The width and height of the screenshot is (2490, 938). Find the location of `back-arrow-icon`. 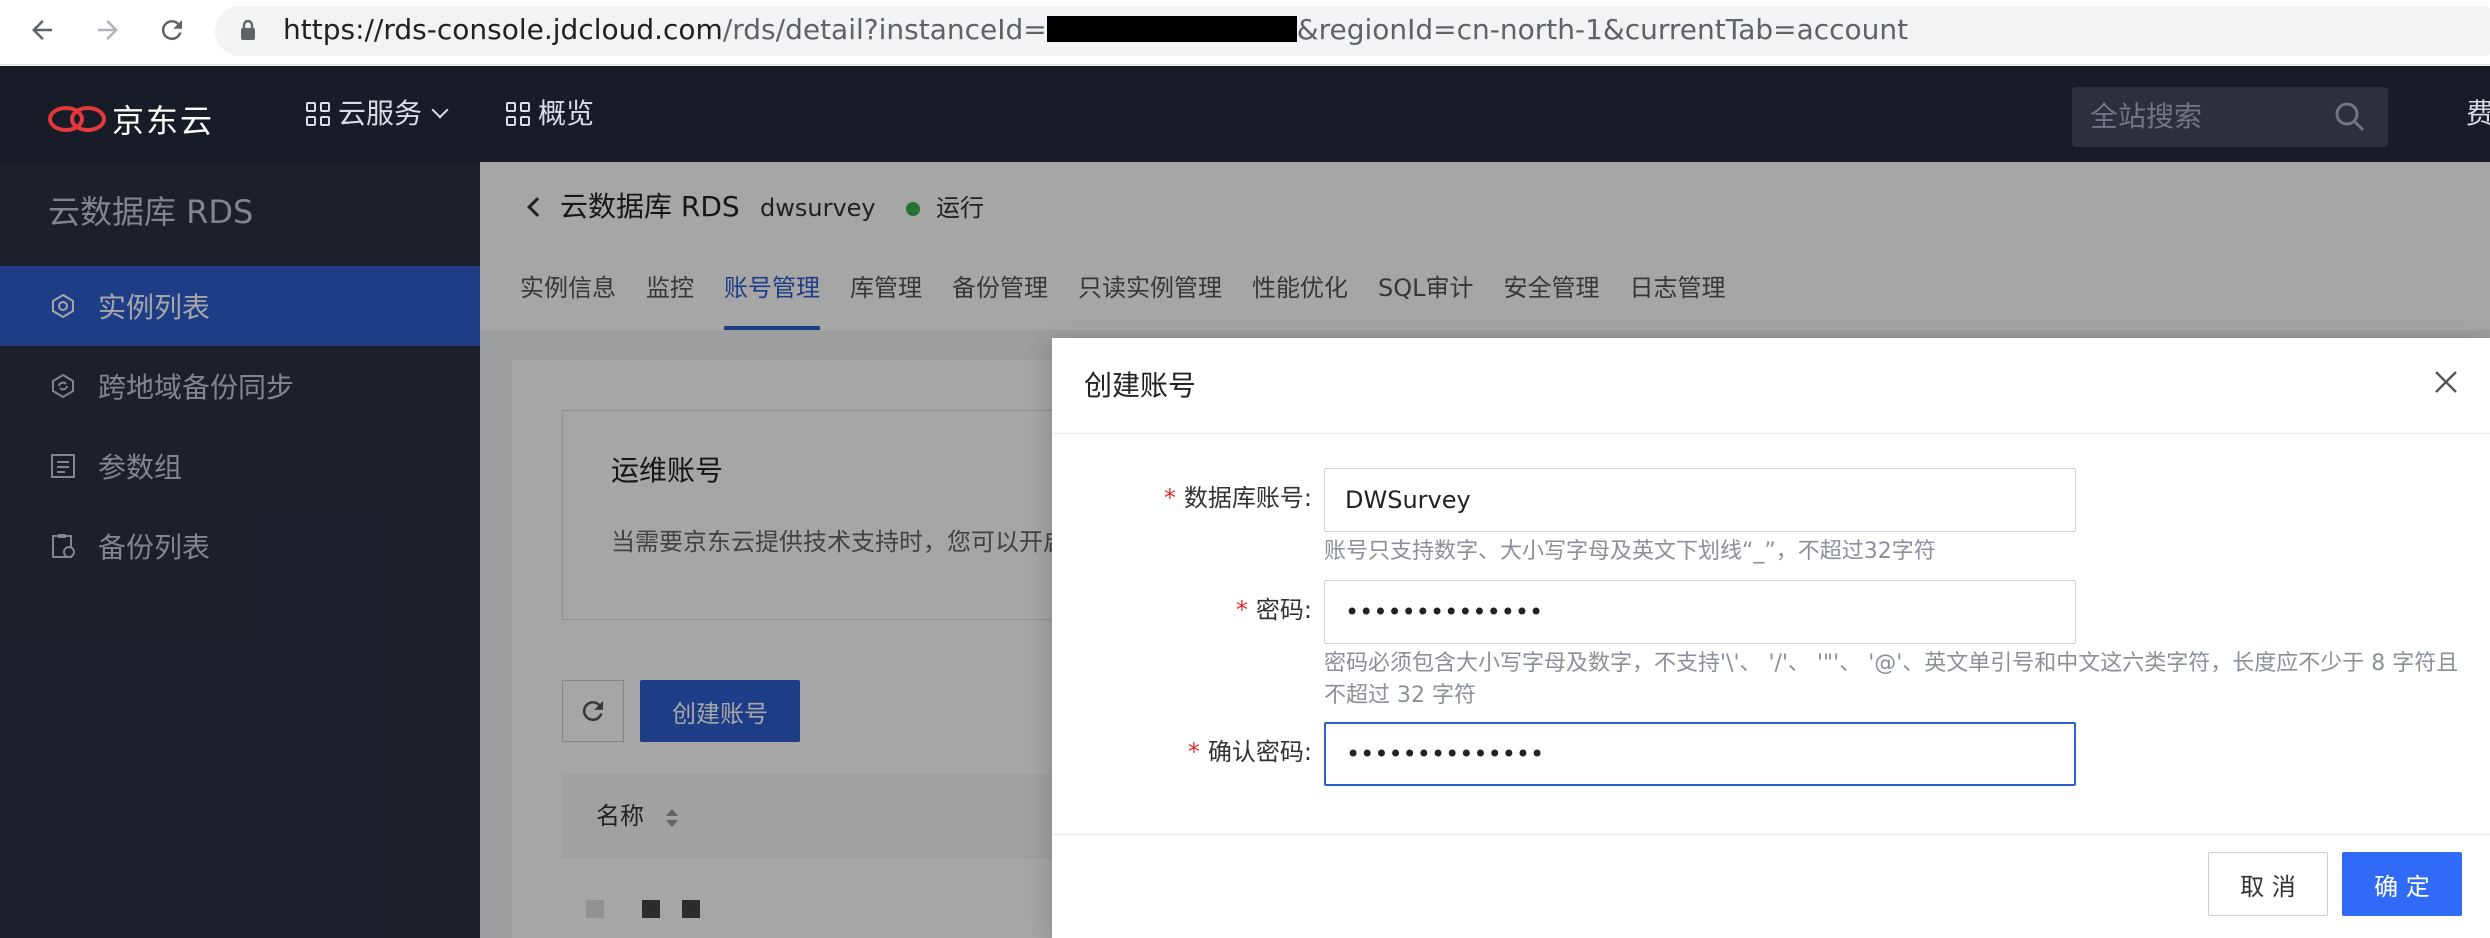

back-arrow-icon is located at coordinates (42, 30).